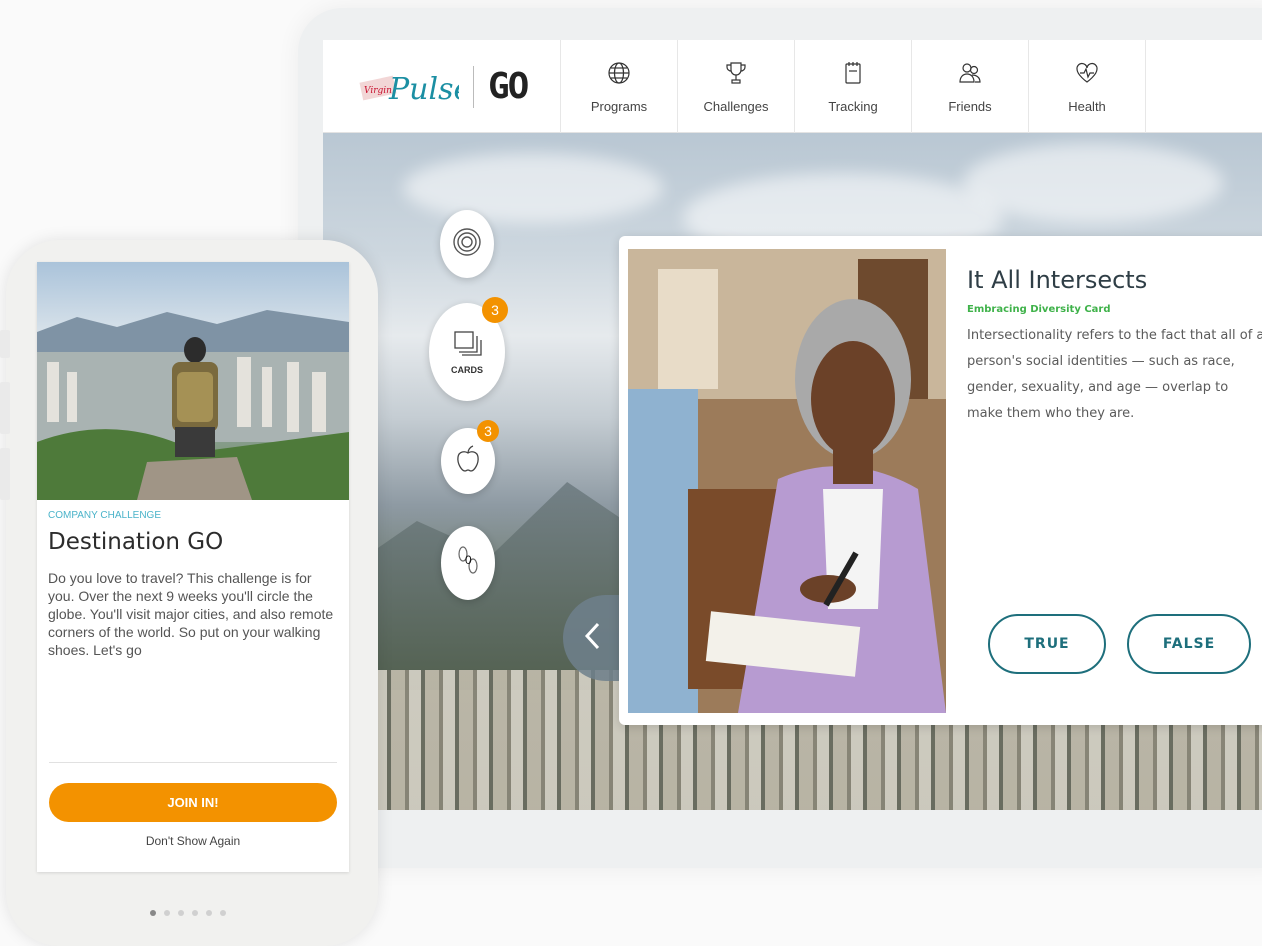  Describe the element at coordinates (467, 345) in the screenshot. I see `cards-icon` at that location.